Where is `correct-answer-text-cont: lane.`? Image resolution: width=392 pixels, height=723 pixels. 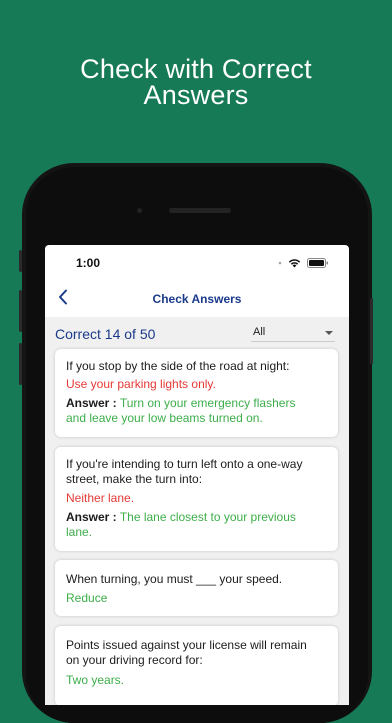
correct-answer-text-cont: lane. is located at coordinates (79, 532).